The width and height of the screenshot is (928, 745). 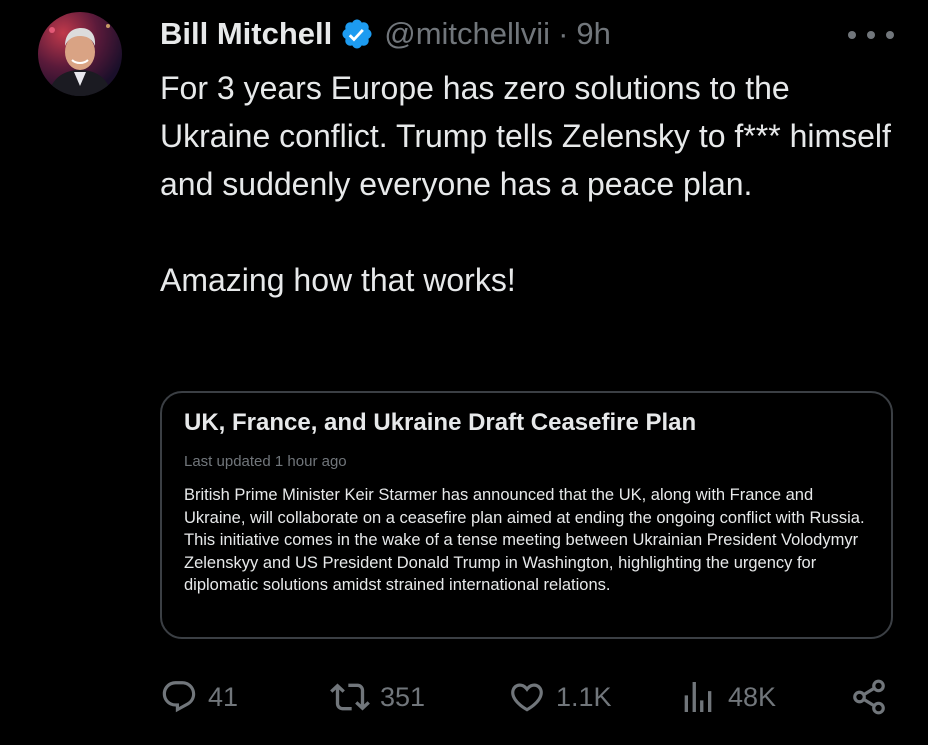 What do you see at coordinates (727, 697) in the screenshot?
I see `views-button: 48K` at bounding box center [727, 697].